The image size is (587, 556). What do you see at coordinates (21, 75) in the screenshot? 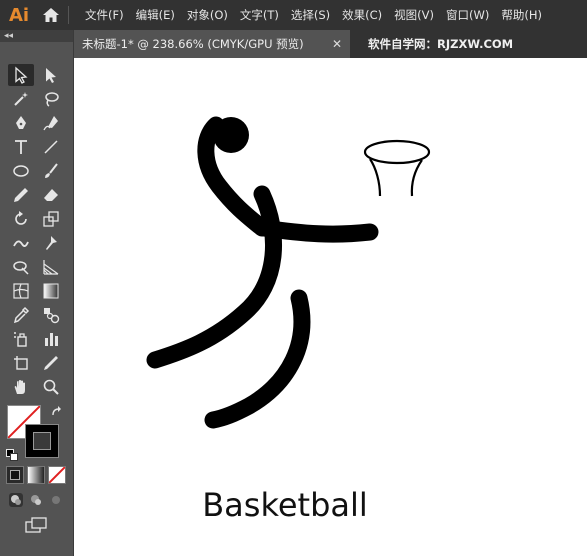
I see `selection-tool-icon` at bounding box center [21, 75].